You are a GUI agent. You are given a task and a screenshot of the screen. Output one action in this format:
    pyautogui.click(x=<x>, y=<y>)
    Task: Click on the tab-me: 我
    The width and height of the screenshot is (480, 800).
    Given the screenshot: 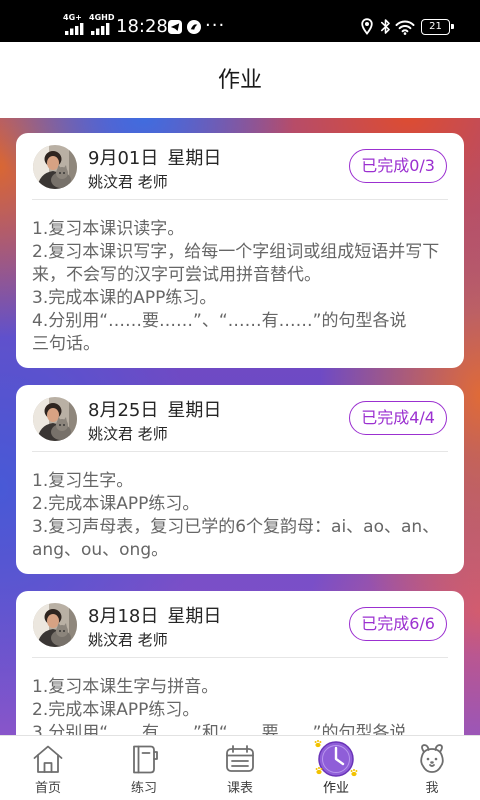 What is the action you would take?
    pyautogui.click(x=432, y=768)
    